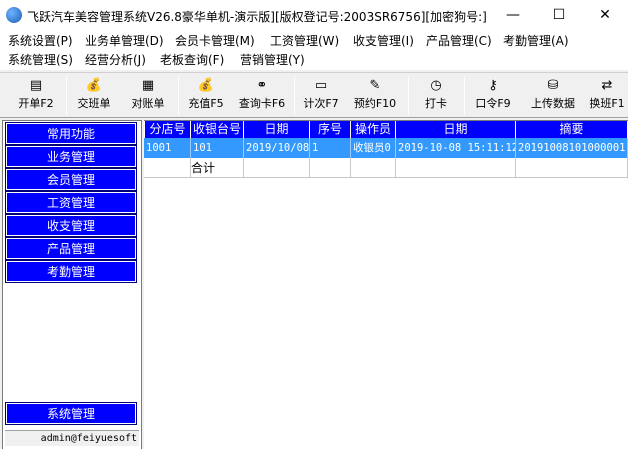 The width and height of the screenshot is (628, 449). I want to click on sidebar-item-system: 系统管理, so click(71, 413).